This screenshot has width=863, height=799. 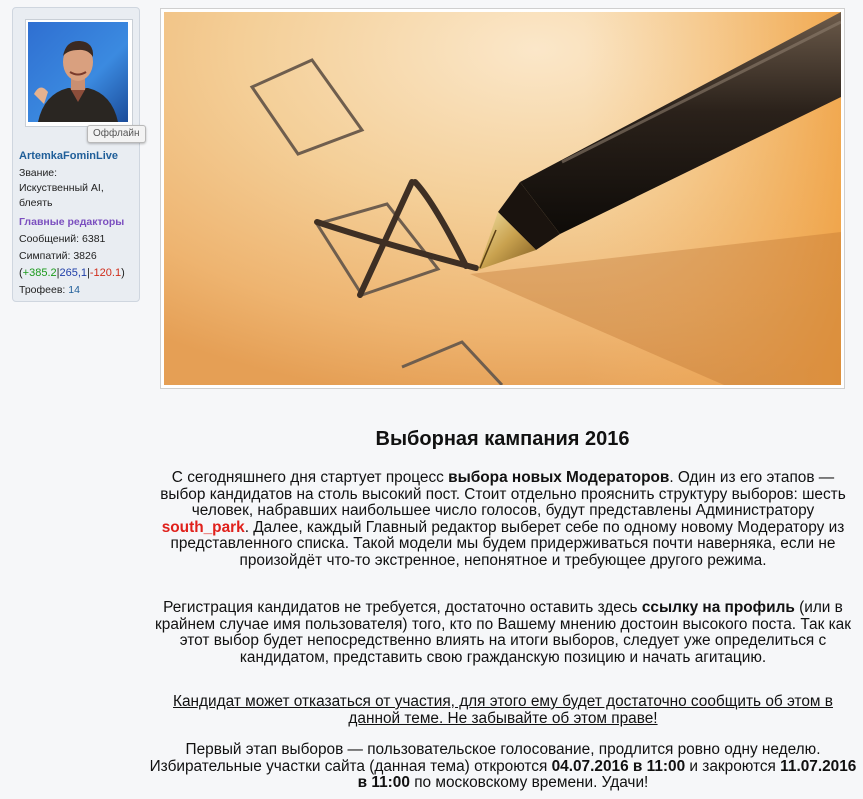 I want to click on avatar, so click(x=79, y=73).